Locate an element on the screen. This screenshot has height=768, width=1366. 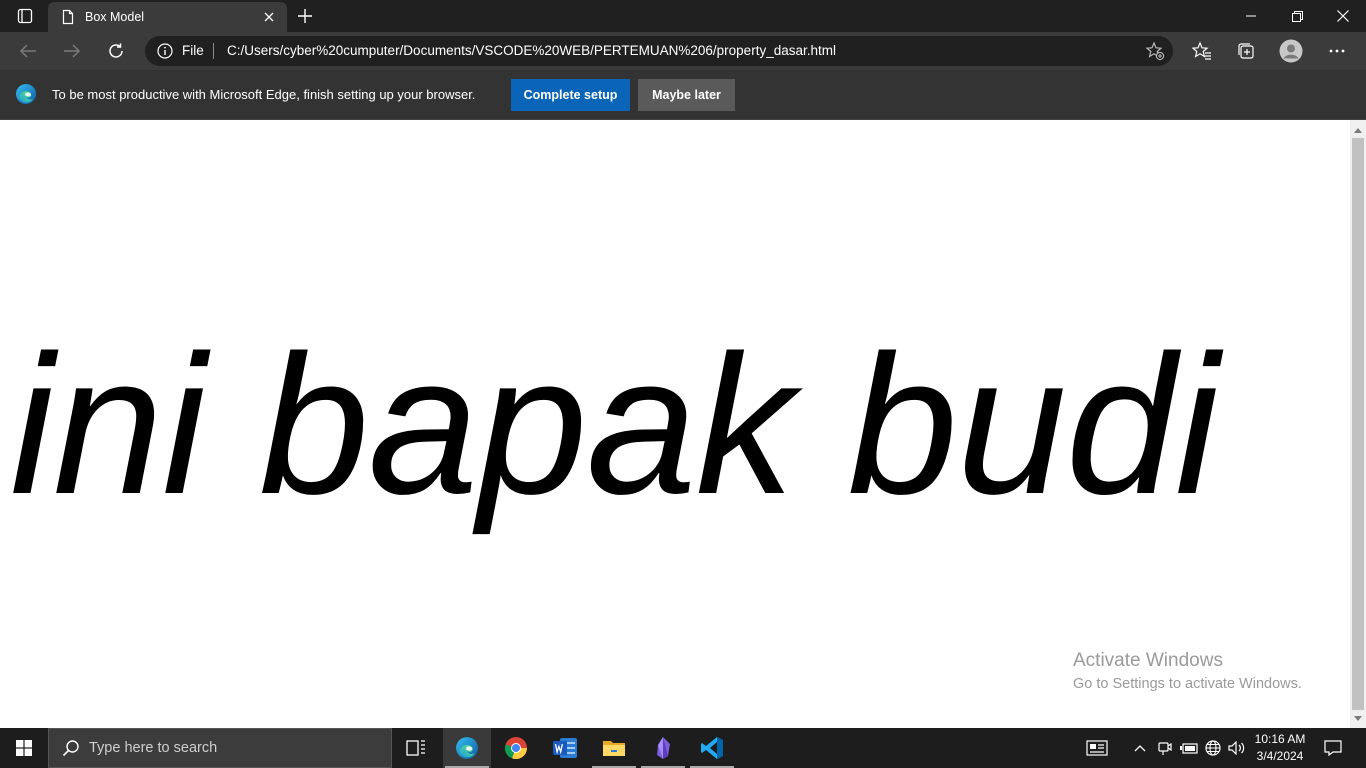
close-tab-icon is located at coordinates (269, 17).